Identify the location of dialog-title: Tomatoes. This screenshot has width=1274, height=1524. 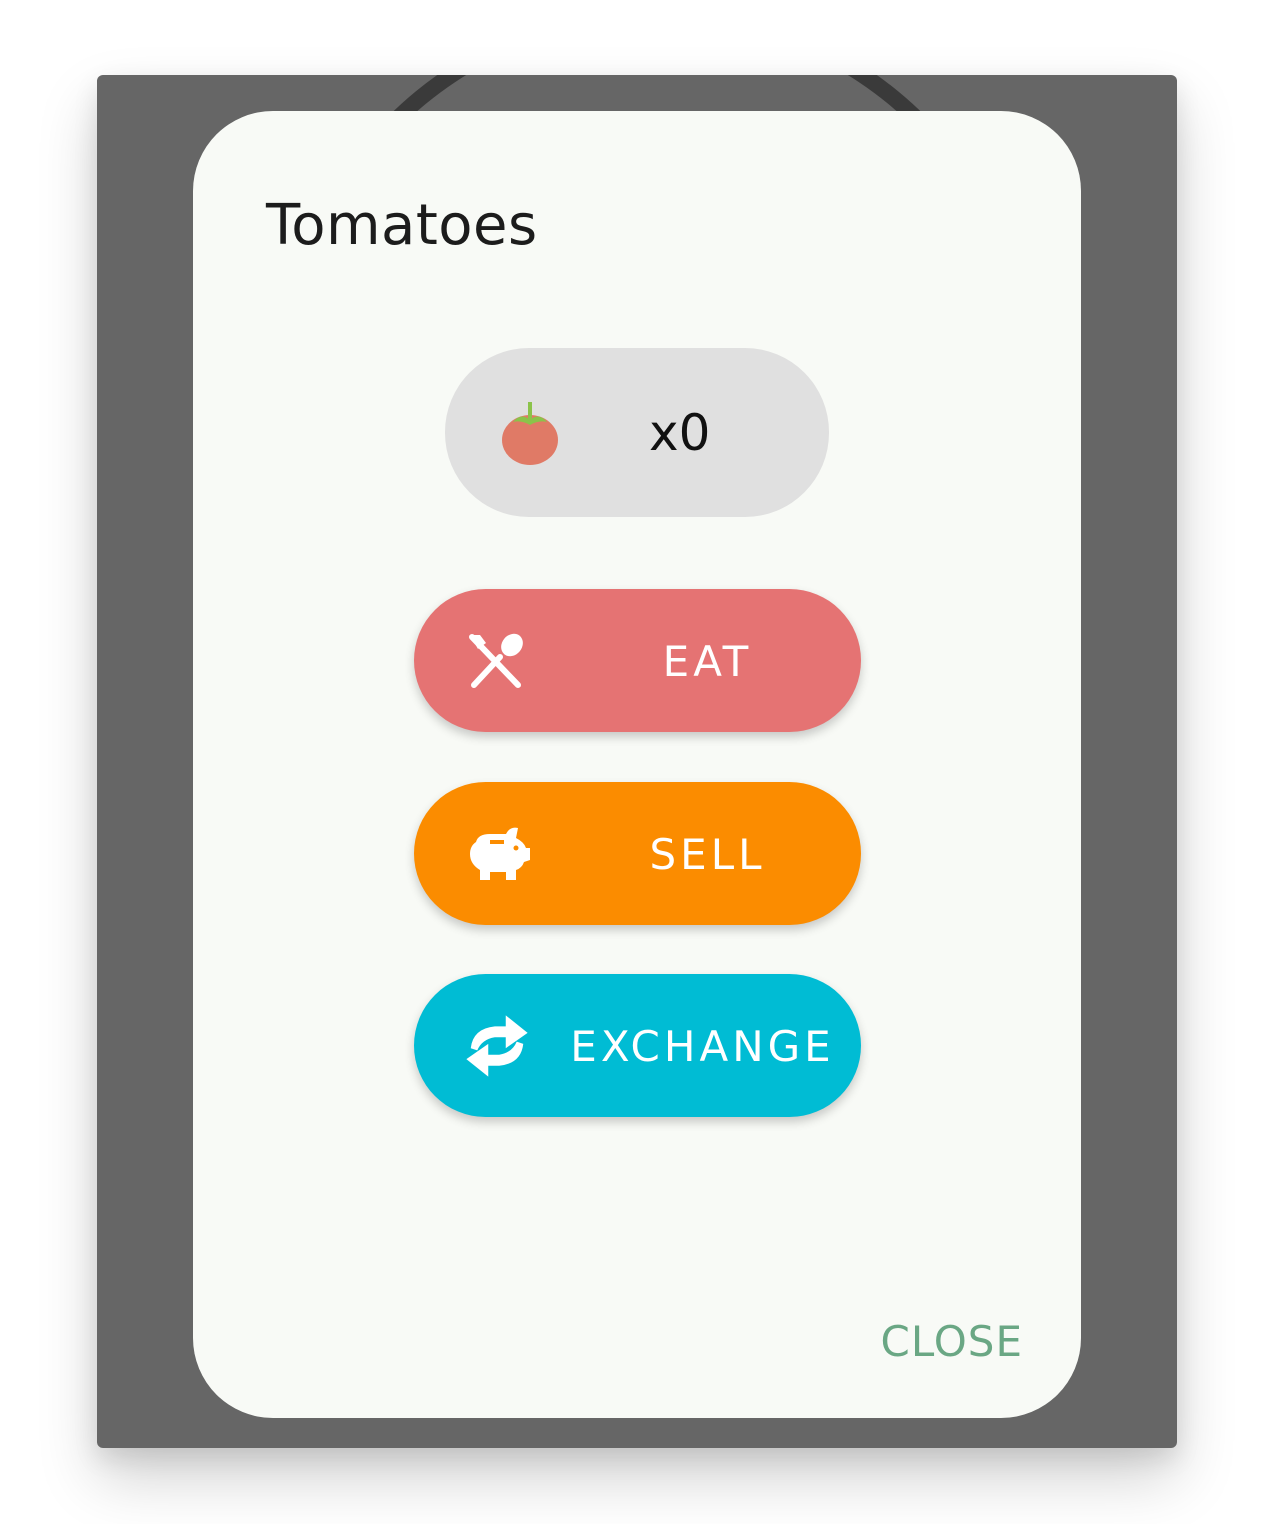
(402, 225).